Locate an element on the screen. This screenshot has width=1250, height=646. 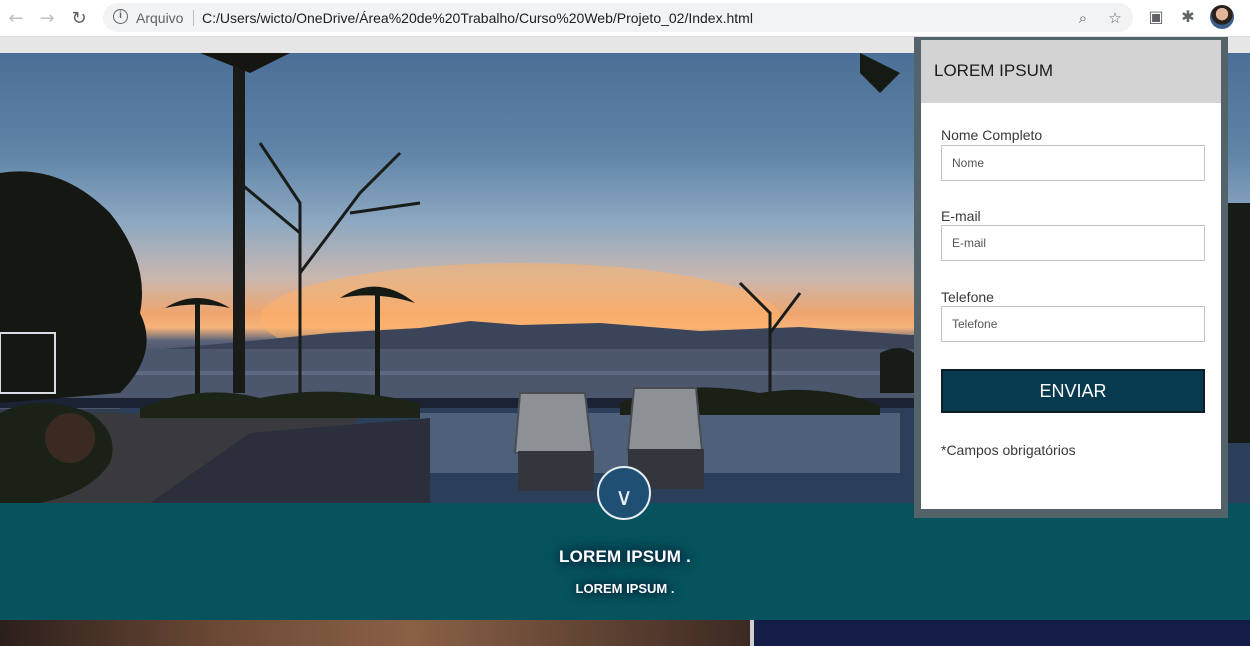
reload-icon: ↻ is located at coordinates (79, 18).